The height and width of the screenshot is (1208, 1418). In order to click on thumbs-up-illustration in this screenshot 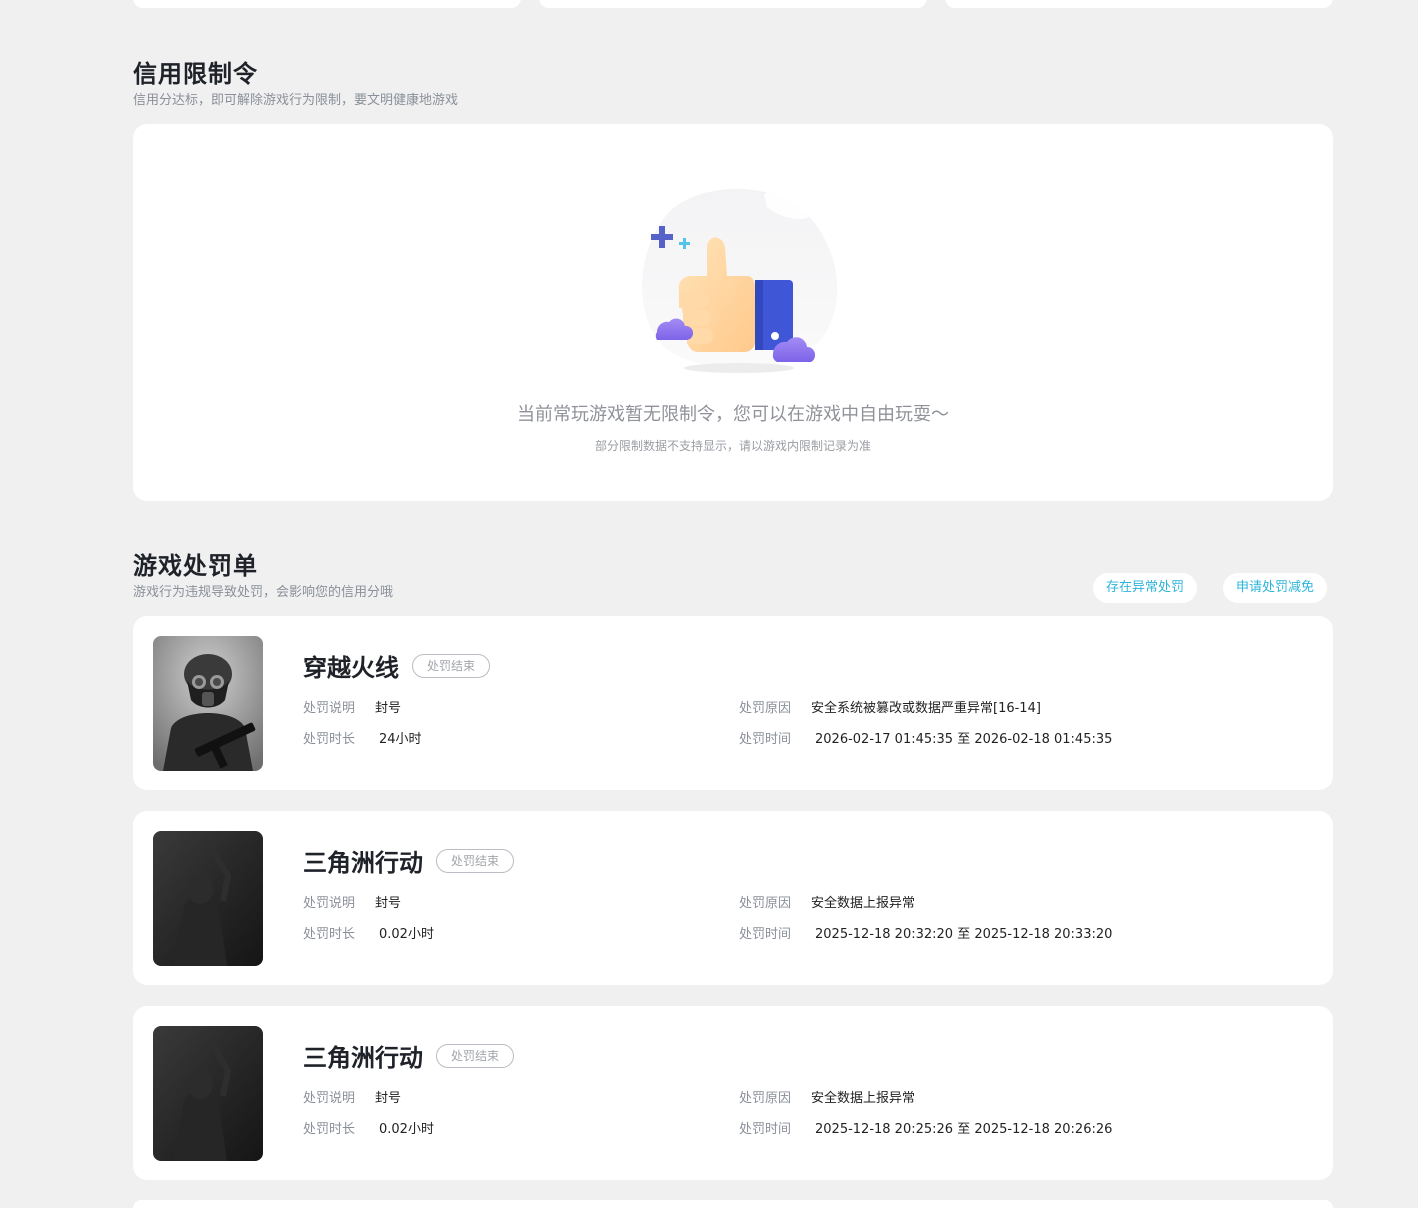, I will do `click(740, 280)`.